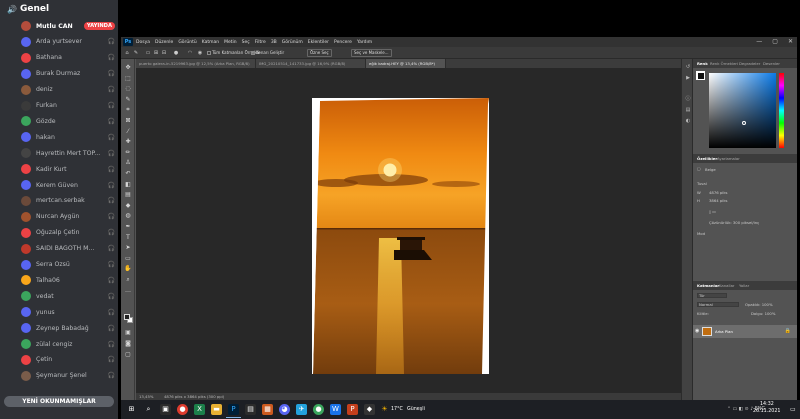  I want to click on adjustments-icon: ◐, so click(688, 121).